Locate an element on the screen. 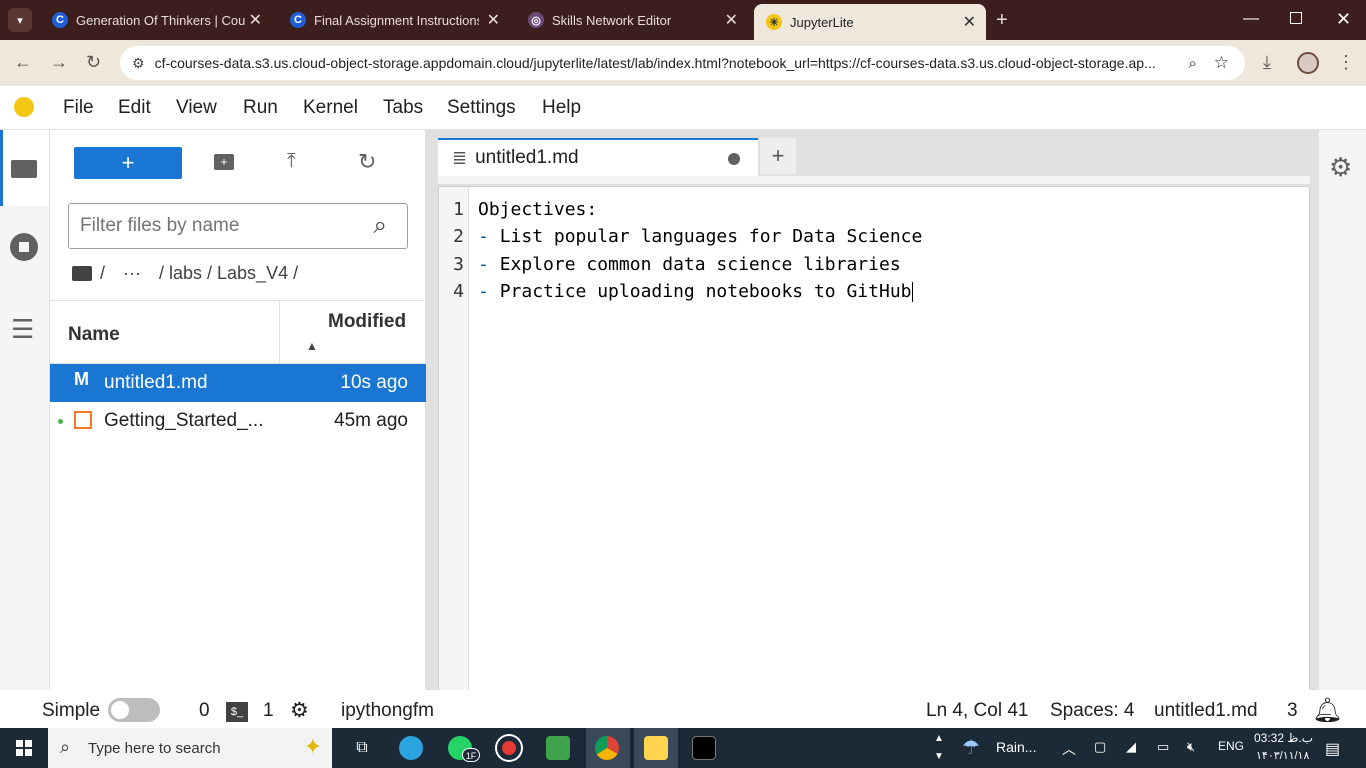 This screenshot has height=768, width=1366. menu-file: File is located at coordinates (78, 108).